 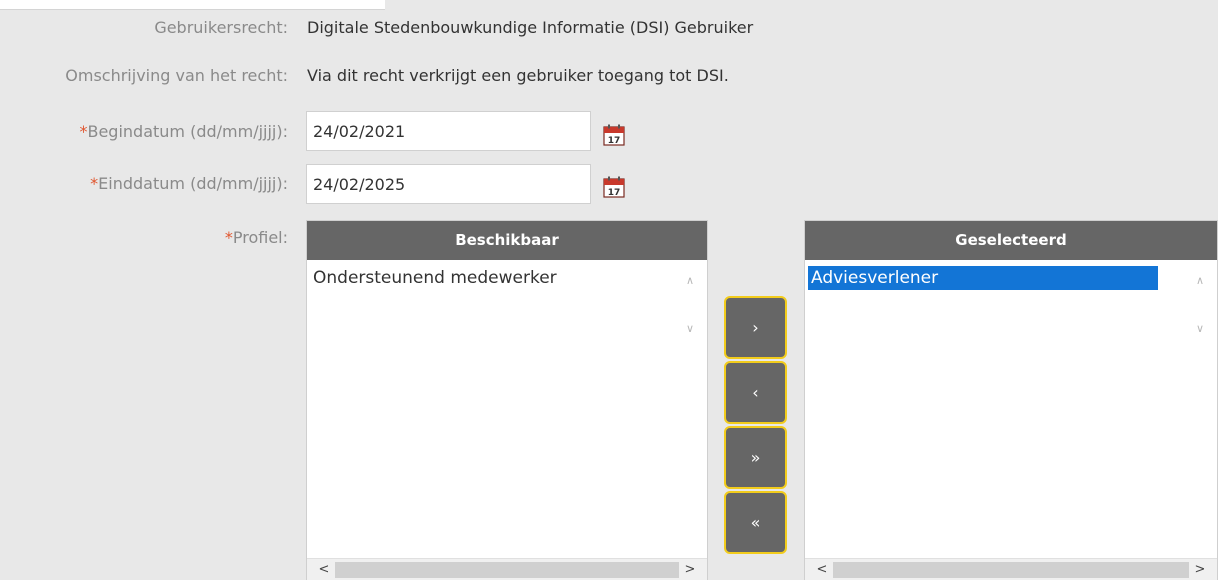 What do you see at coordinates (983, 278) in the screenshot?
I see `list-item: Adviesverlener` at bounding box center [983, 278].